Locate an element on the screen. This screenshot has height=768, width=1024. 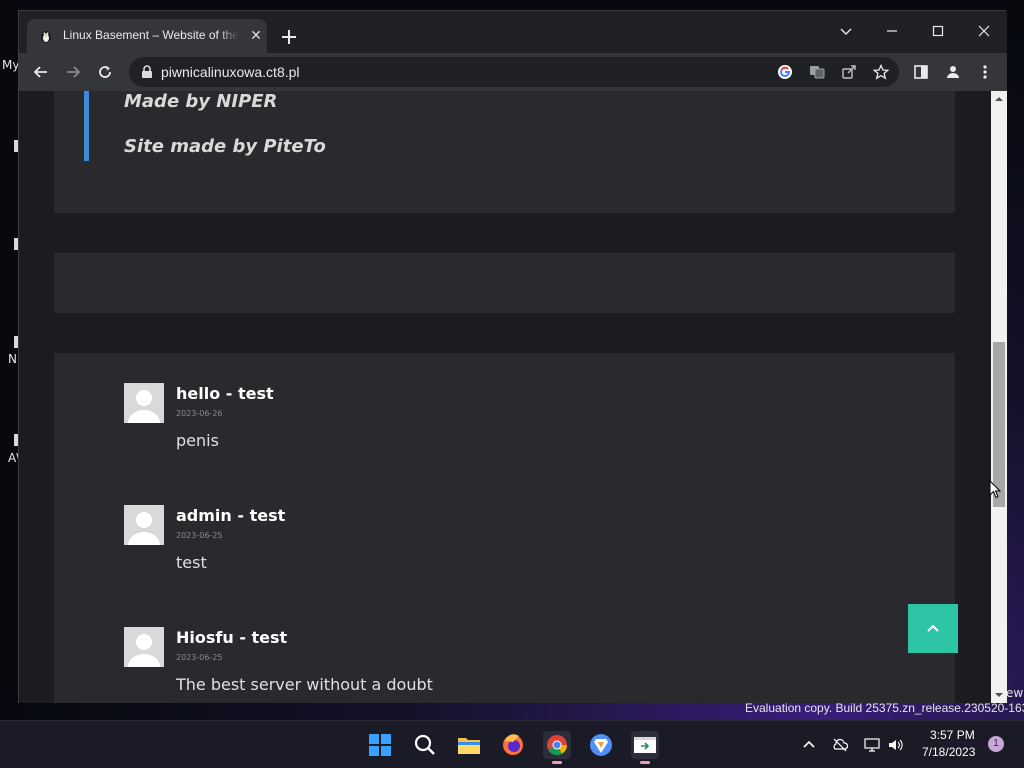
forward-arrow-icon is located at coordinates (74, 72).